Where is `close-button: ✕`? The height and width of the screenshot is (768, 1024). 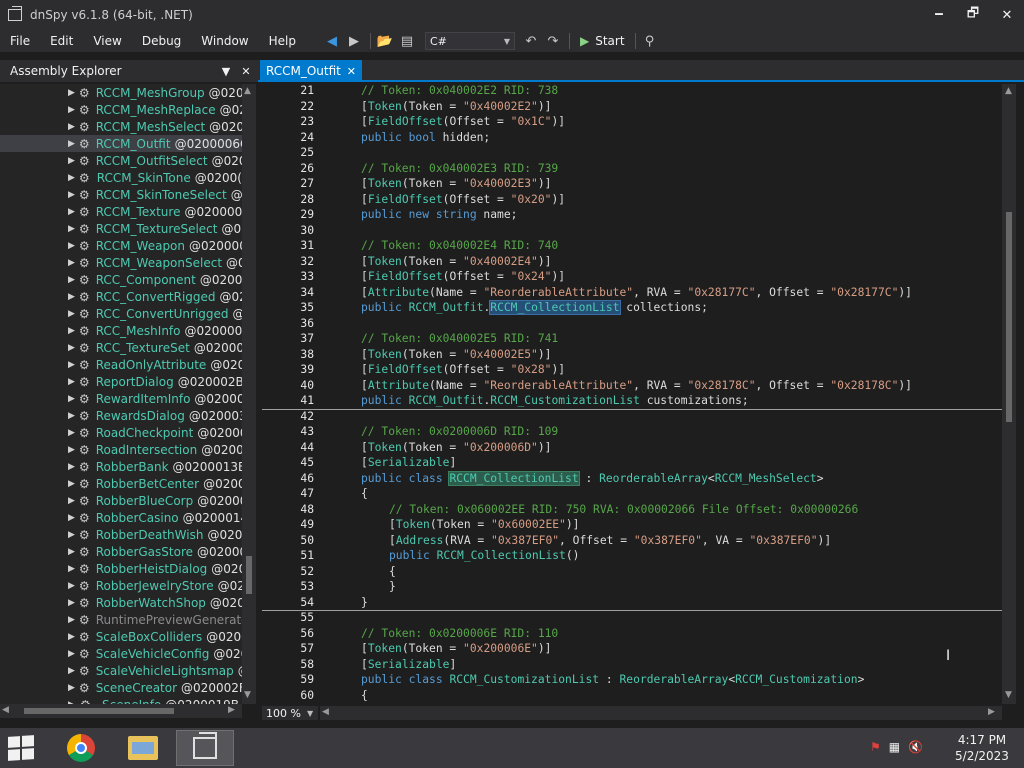 close-button: ✕ is located at coordinates (1007, 15).